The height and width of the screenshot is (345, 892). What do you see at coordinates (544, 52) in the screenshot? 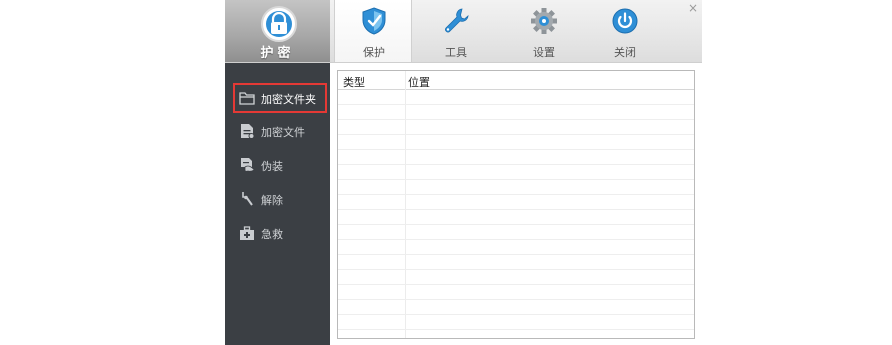
I see `tab-settings-label: 设置` at bounding box center [544, 52].